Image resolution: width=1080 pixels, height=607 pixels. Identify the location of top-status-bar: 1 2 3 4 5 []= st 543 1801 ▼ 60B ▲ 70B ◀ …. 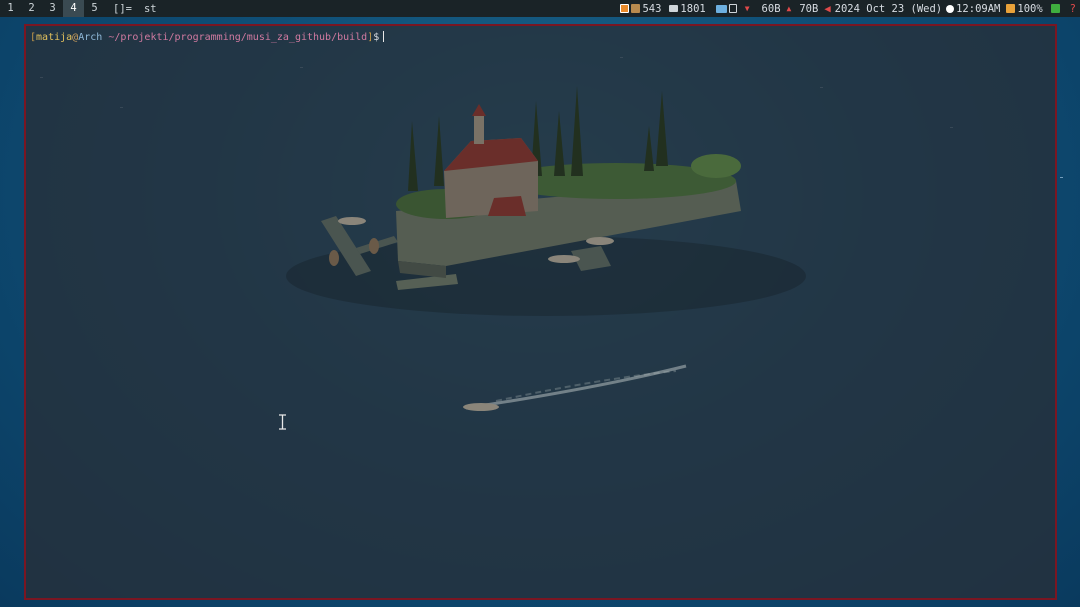
(540, 8).